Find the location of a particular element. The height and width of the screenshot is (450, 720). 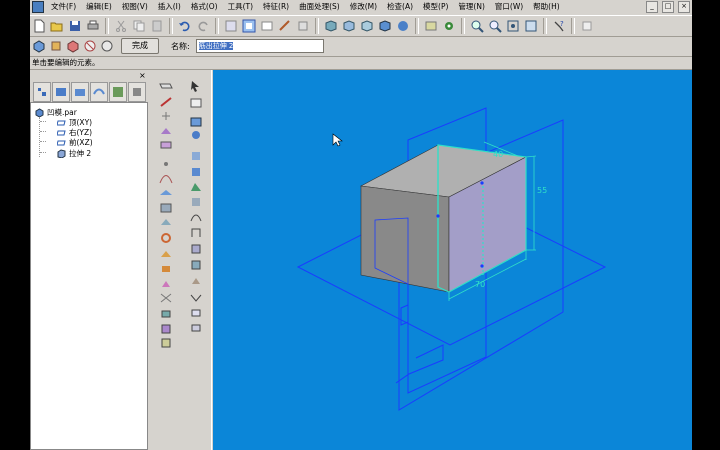

shell-icon is located at coordinates (166, 254).